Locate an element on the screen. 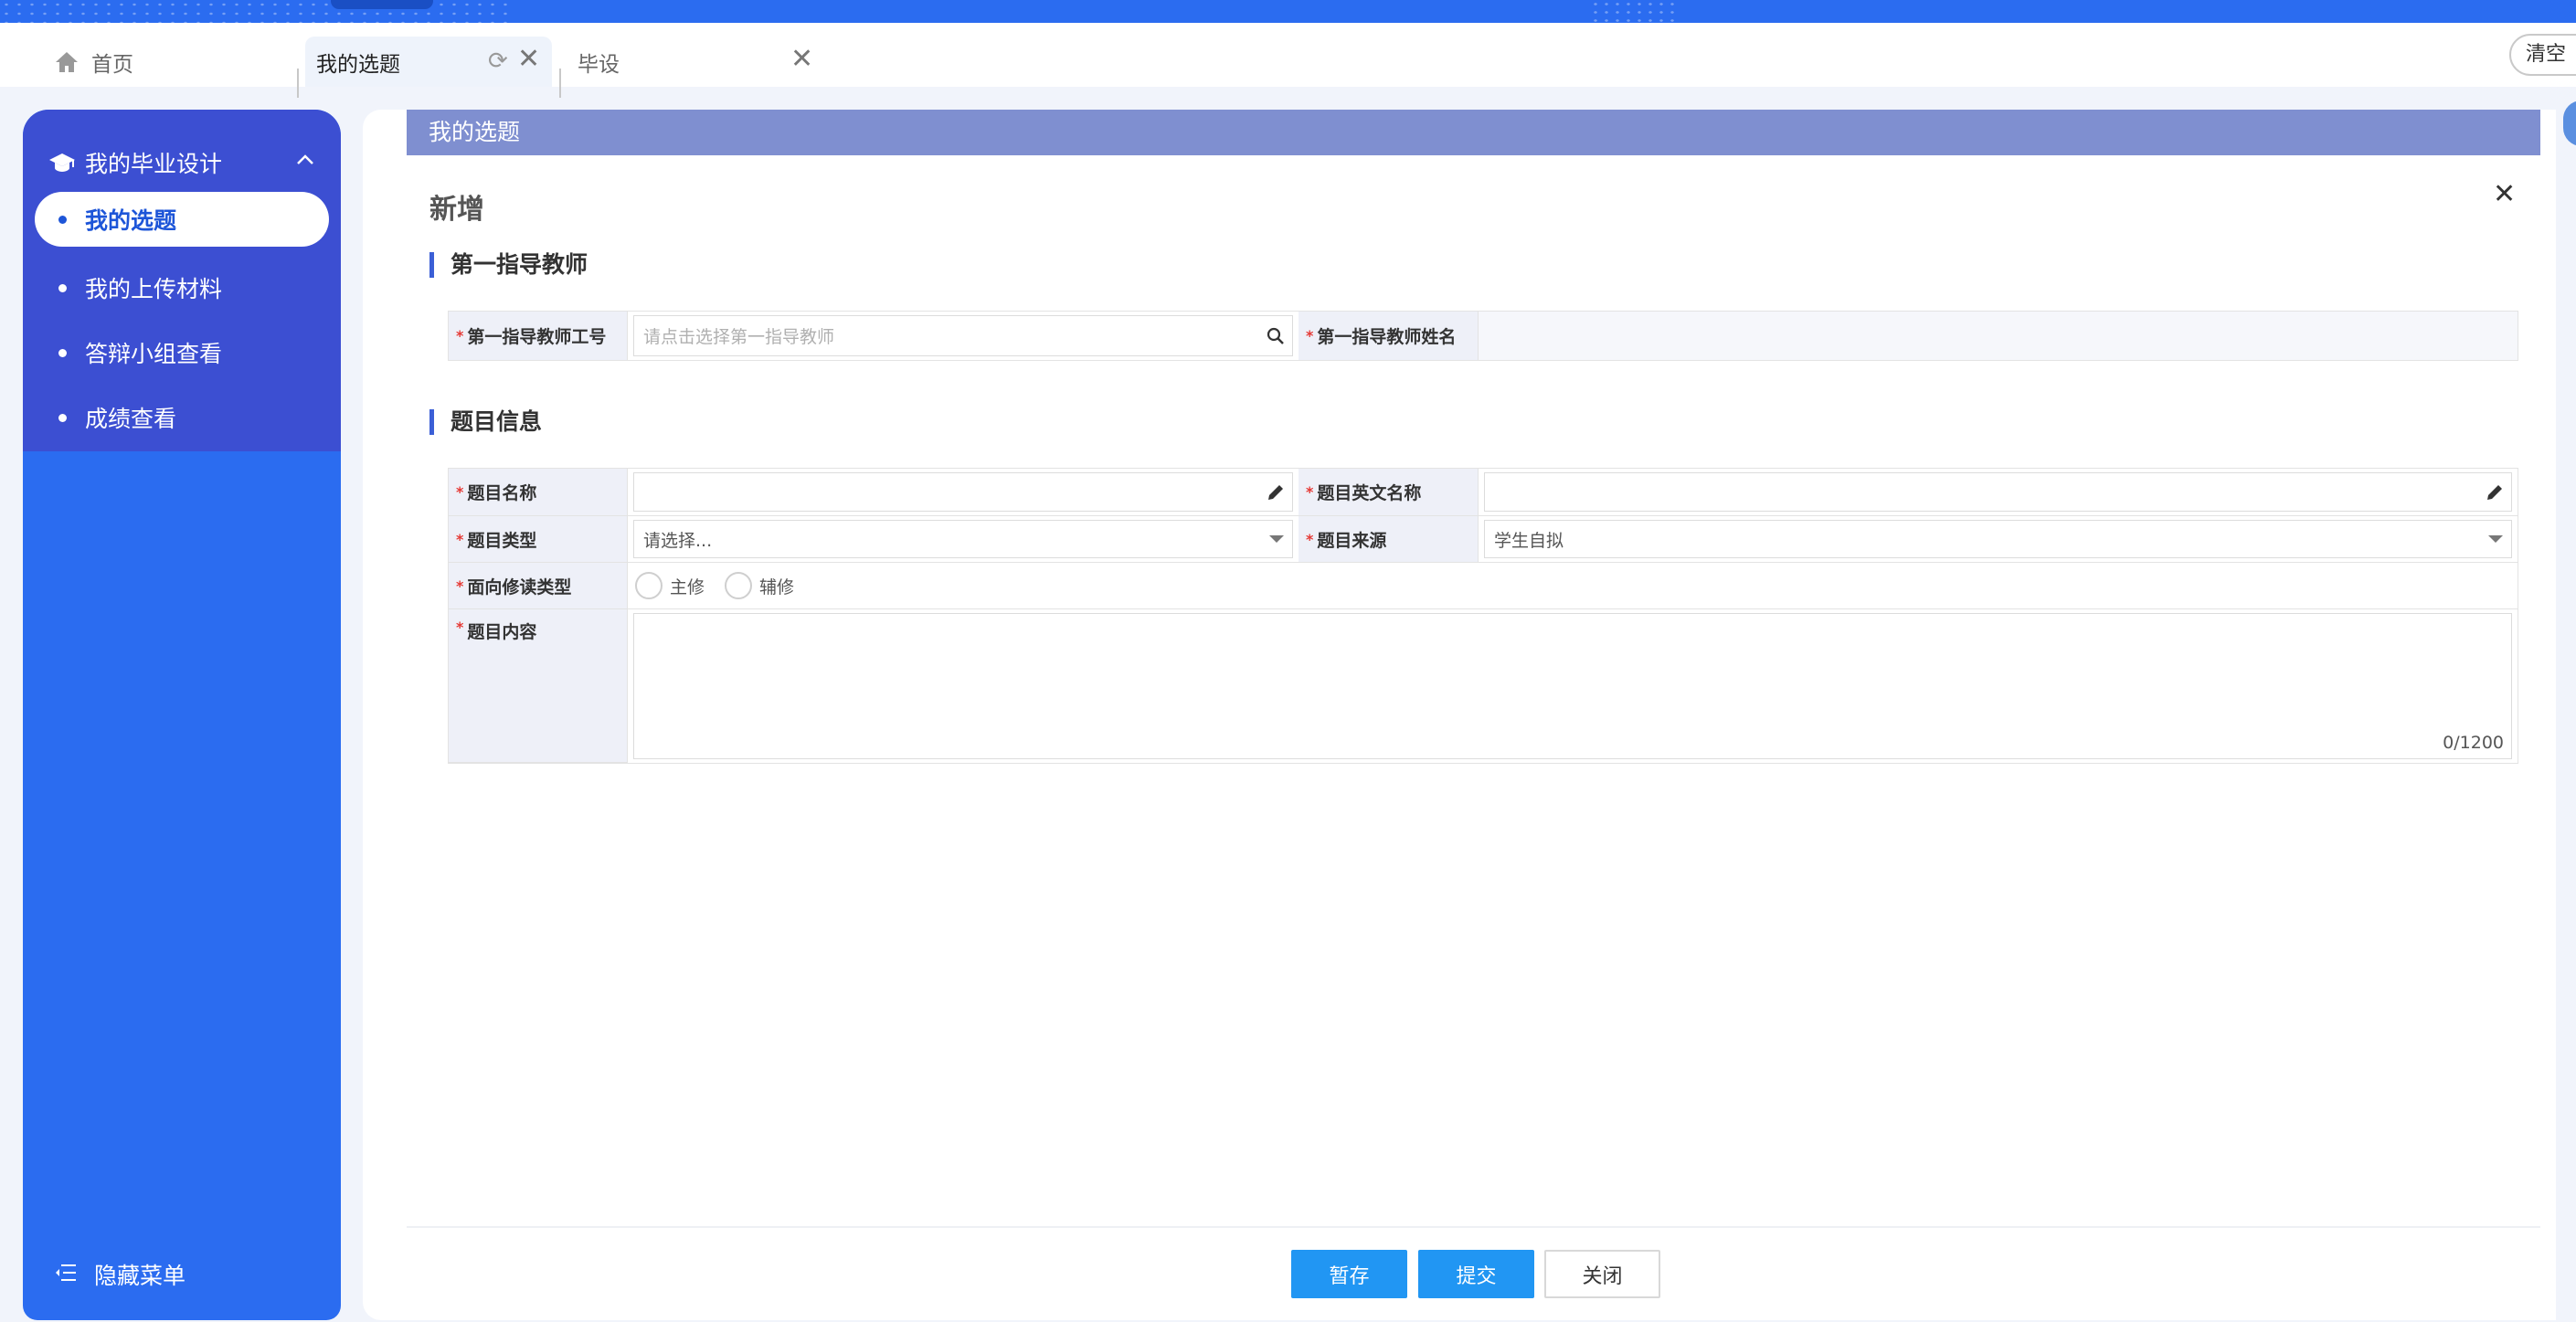 This screenshot has width=2576, height=1322. topic-source-cell: 学生自拟 is located at coordinates (1998, 539).